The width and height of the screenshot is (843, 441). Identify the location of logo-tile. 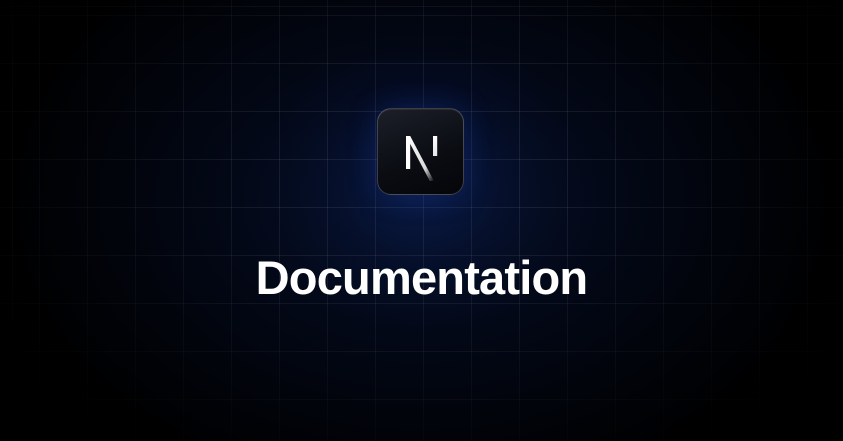
(420, 151).